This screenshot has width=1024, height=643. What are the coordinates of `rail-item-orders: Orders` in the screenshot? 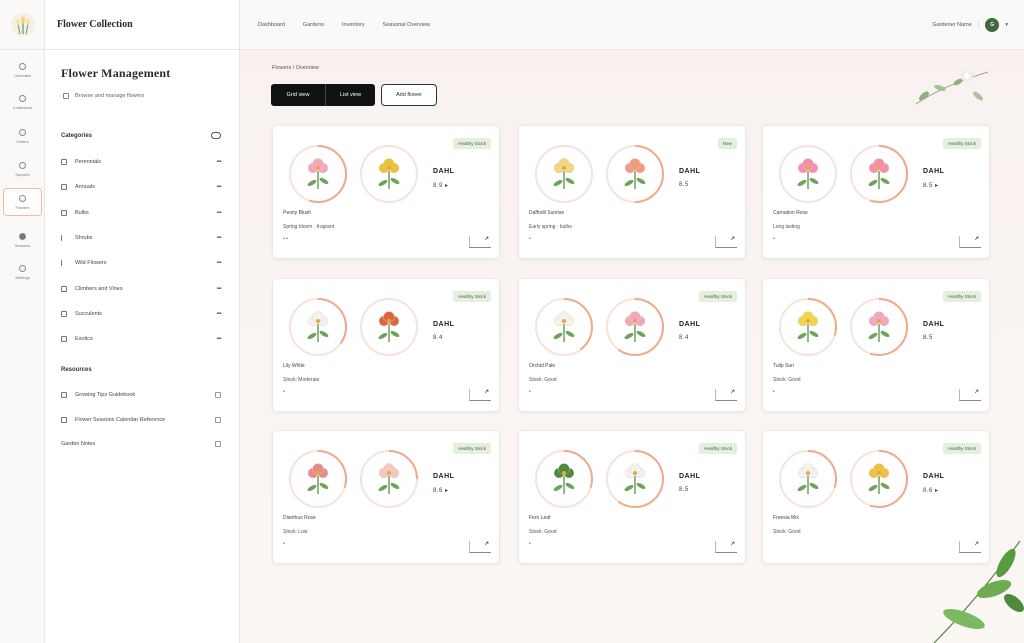 It's located at (22, 136).